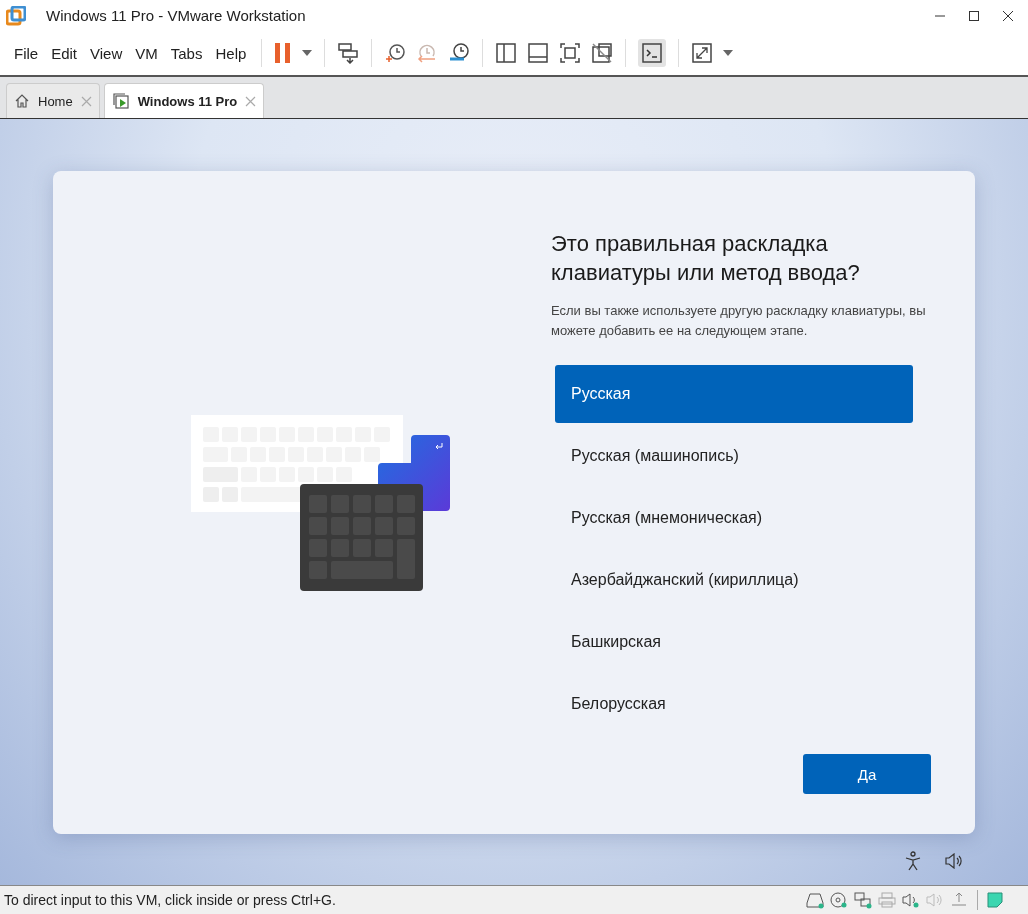 The width and height of the screenshot is (1028, 914). I want to click on console-button, so click(652, 53).